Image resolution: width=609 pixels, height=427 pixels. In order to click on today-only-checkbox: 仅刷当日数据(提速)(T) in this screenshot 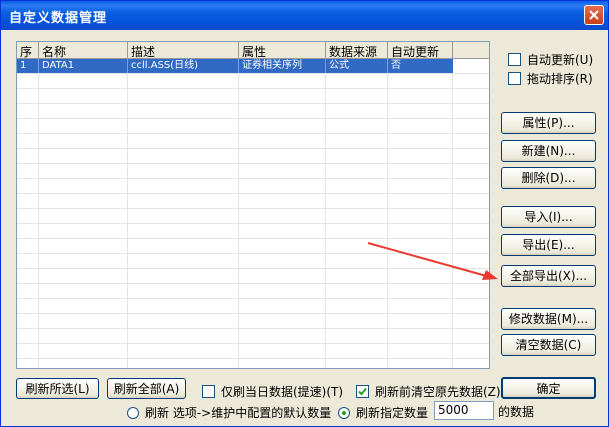, I will do `click(272, 391)`.